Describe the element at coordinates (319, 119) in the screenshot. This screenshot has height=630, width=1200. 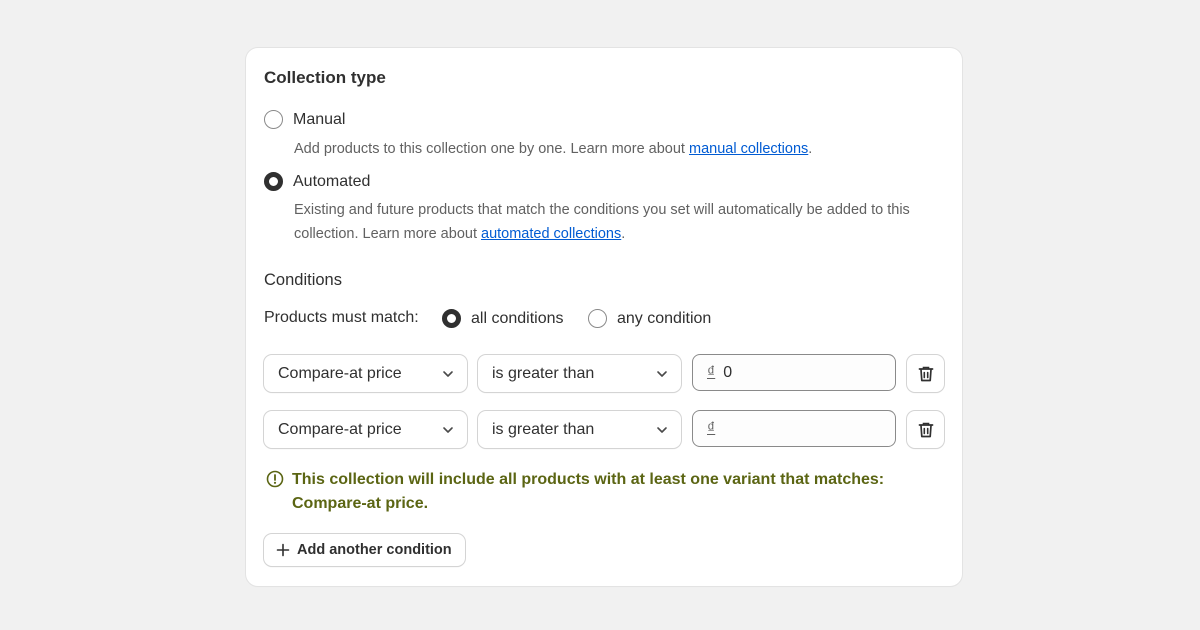
I see `radio-manual-label: Manual` at that location.